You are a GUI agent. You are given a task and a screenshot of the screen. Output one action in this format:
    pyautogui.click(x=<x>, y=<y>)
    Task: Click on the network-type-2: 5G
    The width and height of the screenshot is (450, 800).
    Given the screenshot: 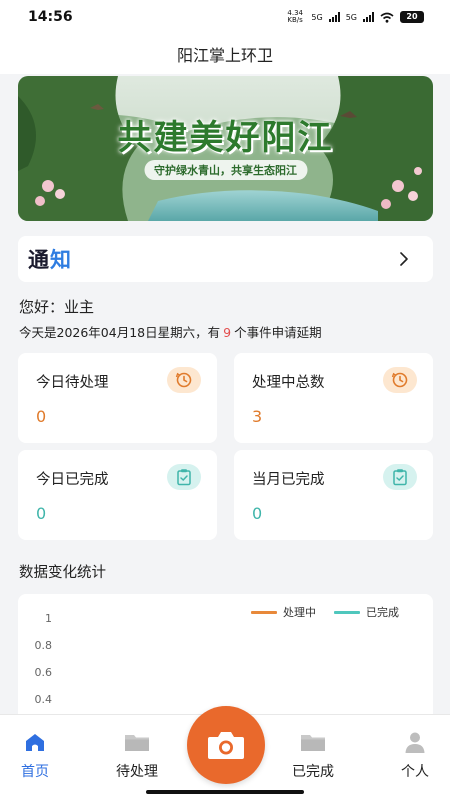 What is the action you would take?
    pyautogui.click(x=351, y=17)
    